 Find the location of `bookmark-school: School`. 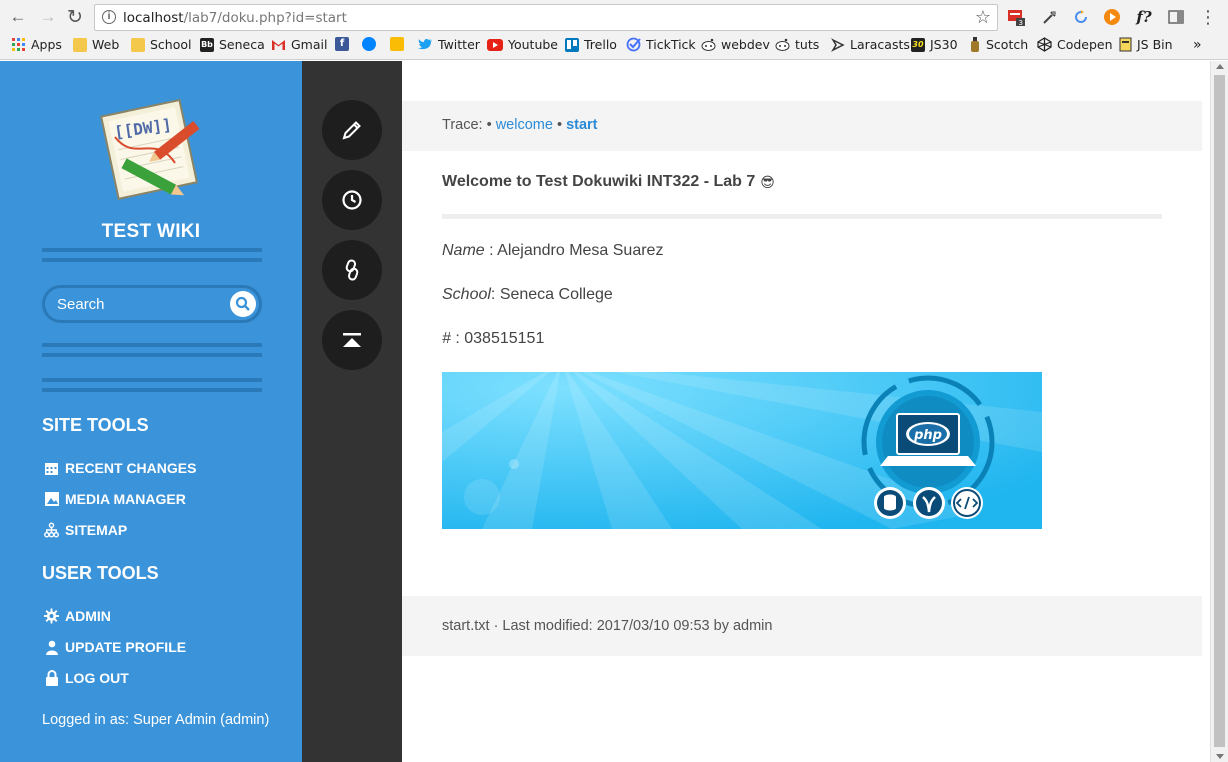

bookmark-school: School is located at coordinates (161, 44).